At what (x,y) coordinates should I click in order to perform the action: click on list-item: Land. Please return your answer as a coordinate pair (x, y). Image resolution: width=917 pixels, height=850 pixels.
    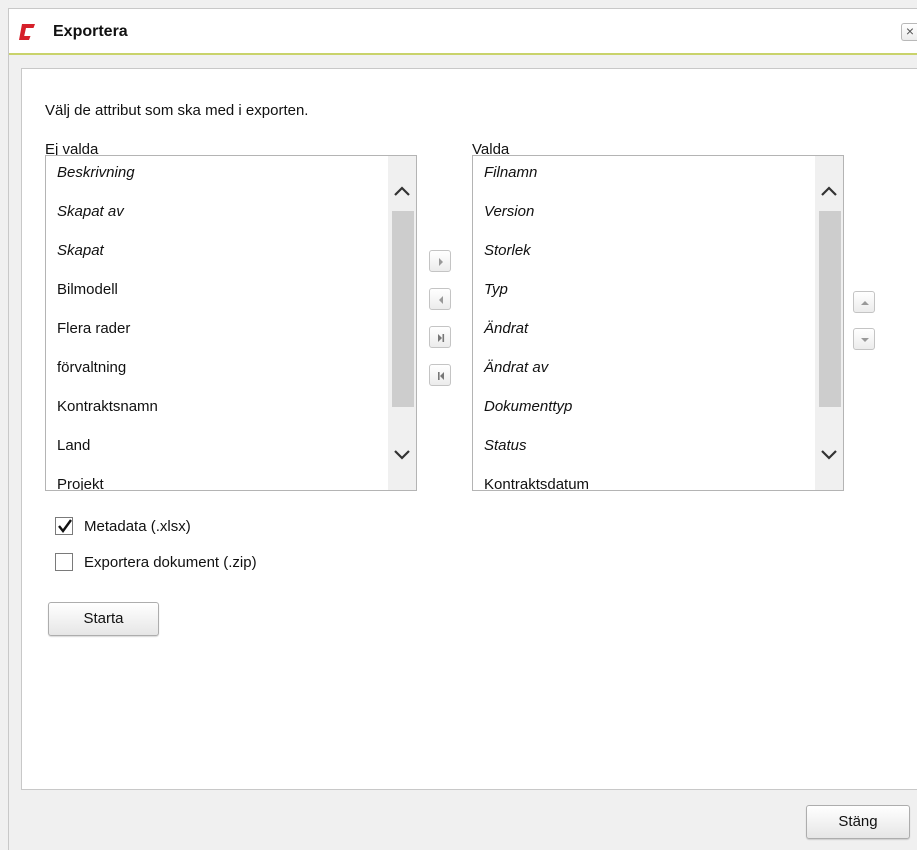
    Looking at the image, I should click on (217, 448).